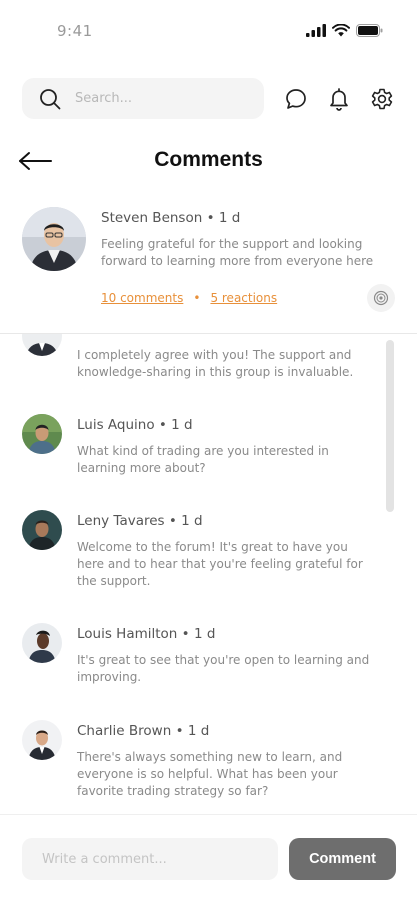 The width and height of the screenshot is (417, 900). Describe the element at coordinates (229, 218) in the screenshot. I see `post-time: 1 d` at that location.